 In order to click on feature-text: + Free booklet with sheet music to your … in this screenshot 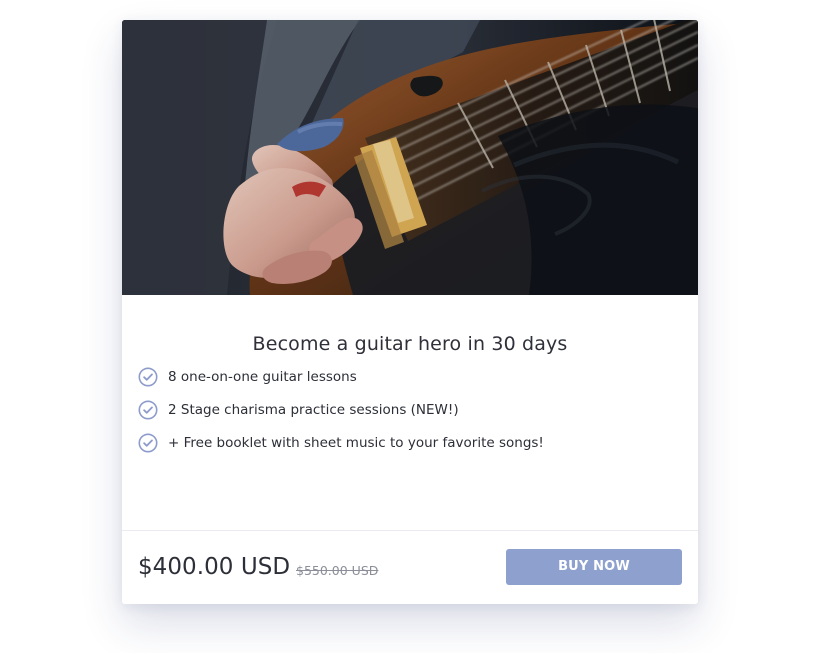, I will do `click(356, 442)`.